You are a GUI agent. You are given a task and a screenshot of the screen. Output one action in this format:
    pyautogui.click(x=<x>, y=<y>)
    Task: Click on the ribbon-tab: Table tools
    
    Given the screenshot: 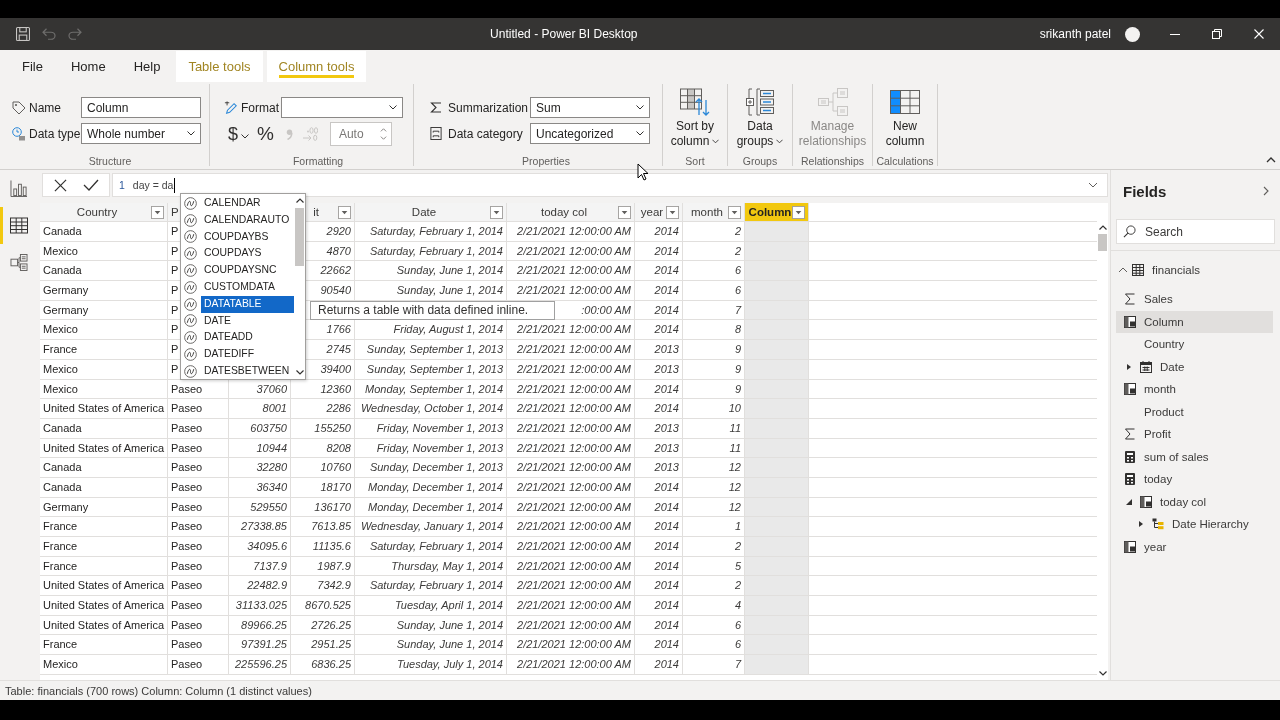 What is the action you would take?
    pyautogui.click(x=219, y=66)
    